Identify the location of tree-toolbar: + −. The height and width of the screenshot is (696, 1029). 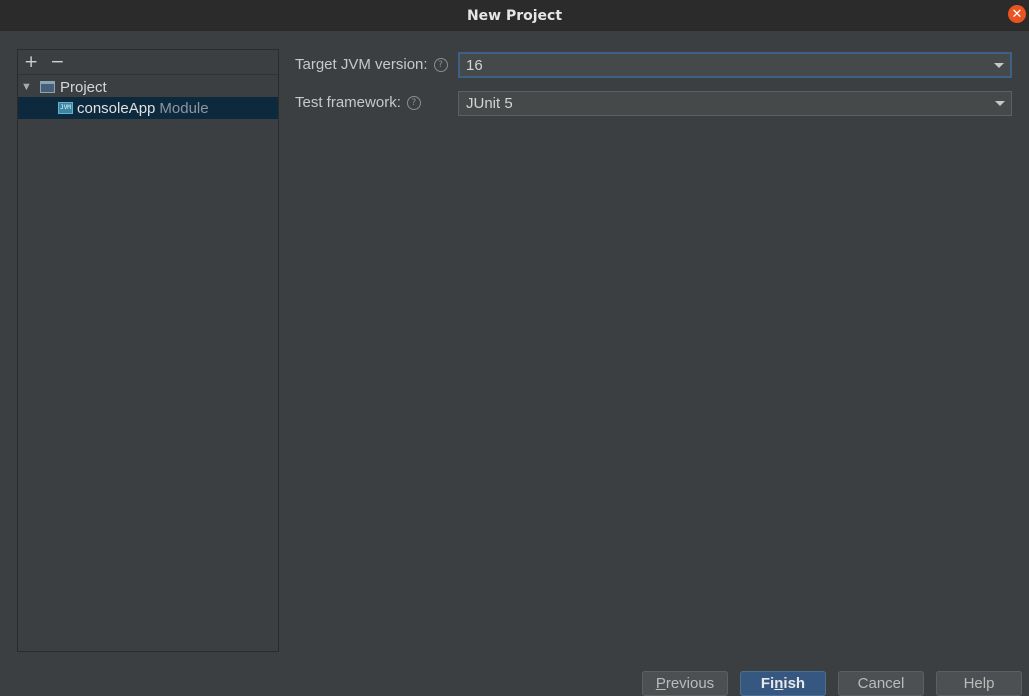
(148, 62).